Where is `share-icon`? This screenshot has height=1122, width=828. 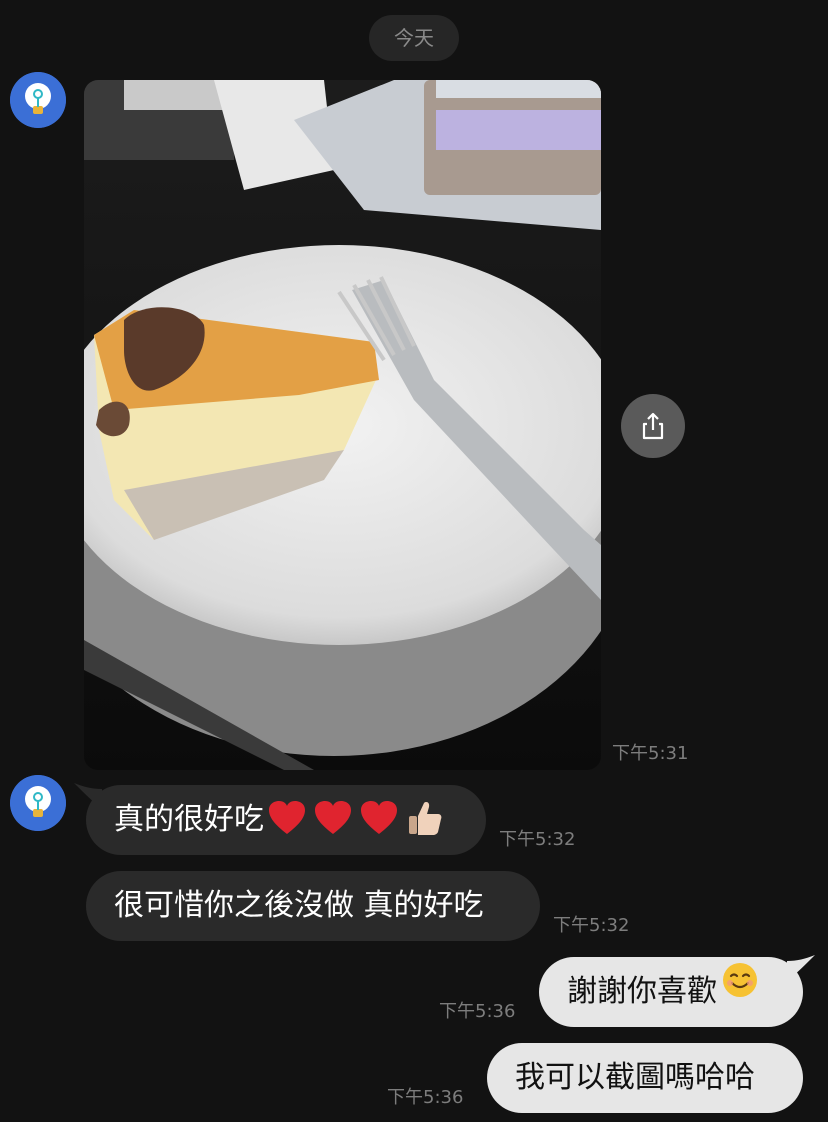
share-icon is located at coordinates (653, 426).